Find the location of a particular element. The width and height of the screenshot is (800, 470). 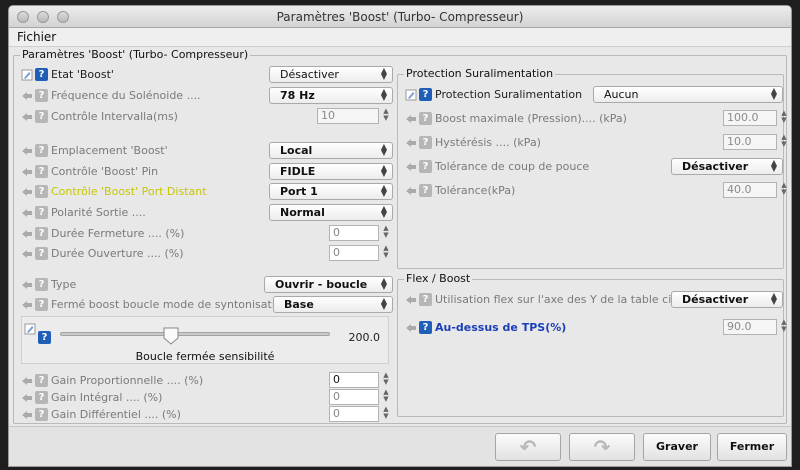

boost-max-label: Boost maximale (Pression).... (kPa) is located at coordinates (531, 118).